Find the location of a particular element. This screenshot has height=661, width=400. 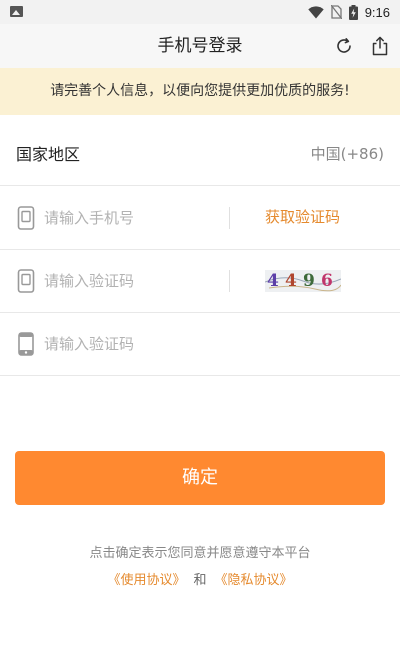

no-sim-icon is located at coordinates (336, 12).